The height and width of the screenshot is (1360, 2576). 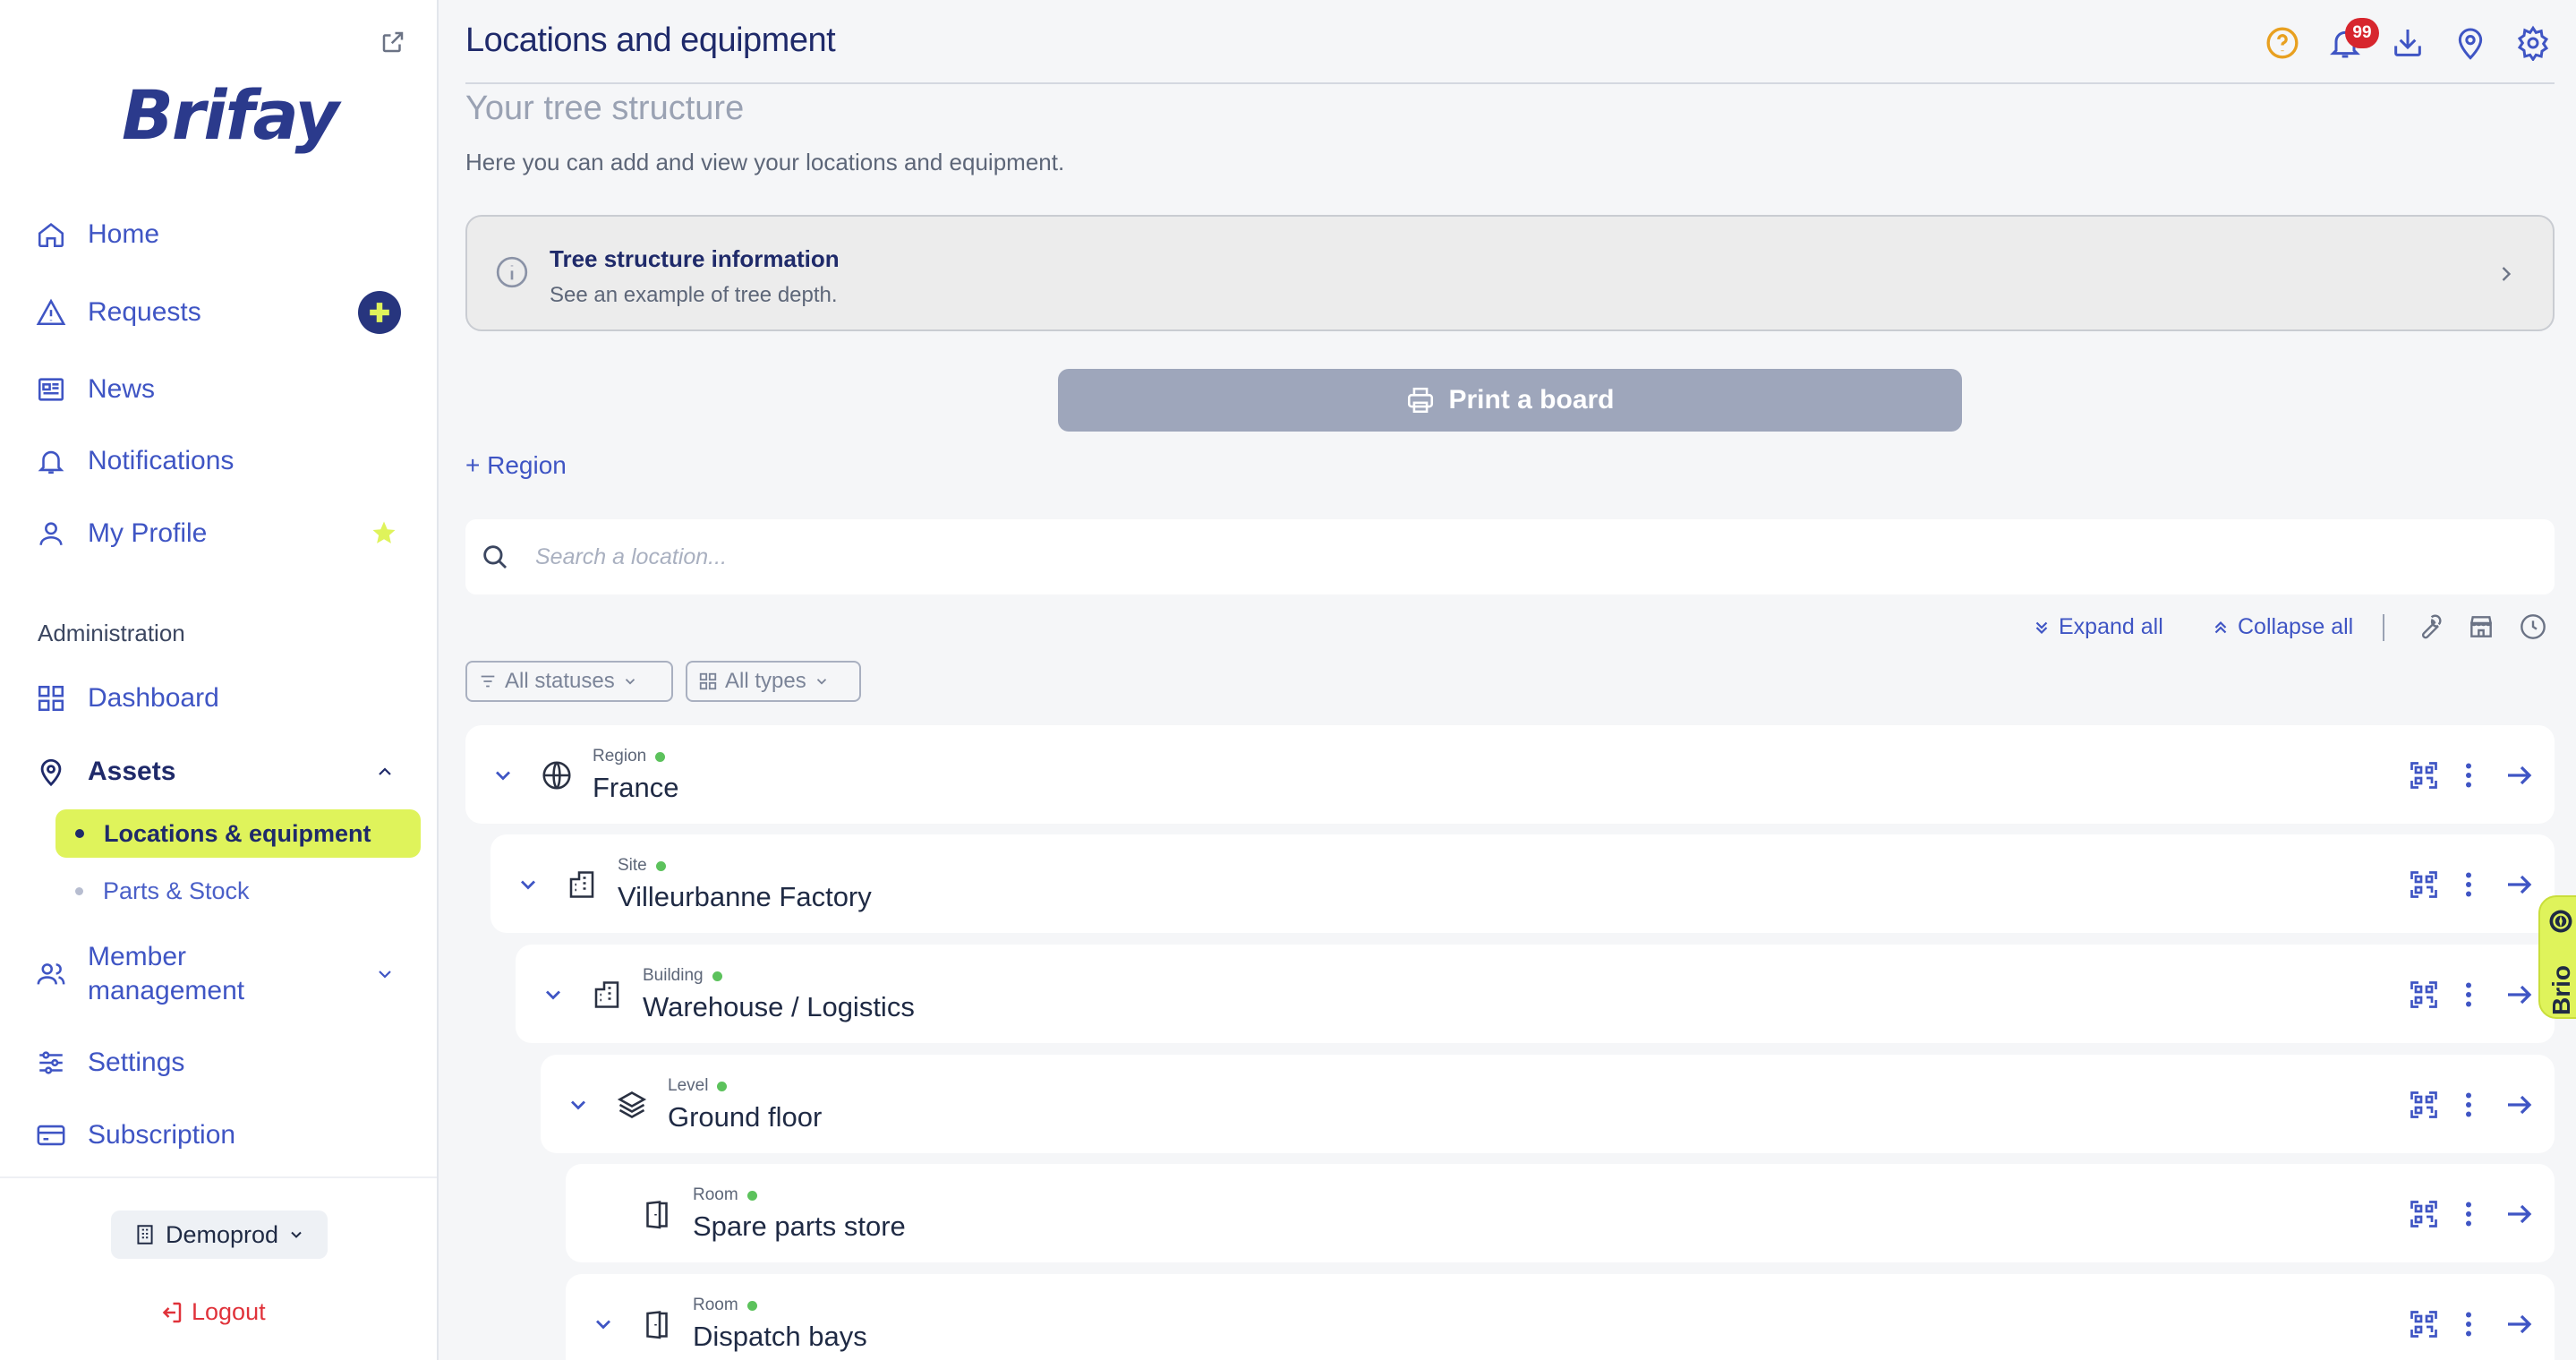 I want to click on notification-count-badge: 99, so click(x=2362, y=33).